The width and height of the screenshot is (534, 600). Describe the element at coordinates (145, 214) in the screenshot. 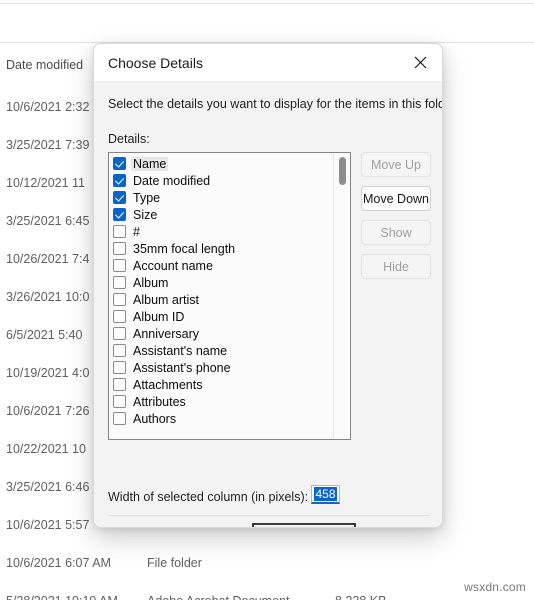

I see `details-list-item-label: Size` at that location.